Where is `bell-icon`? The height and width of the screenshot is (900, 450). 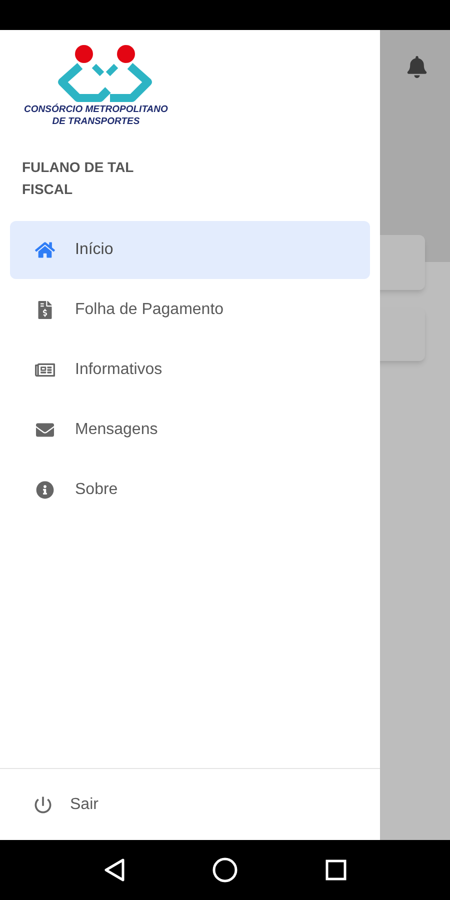 bell-icon is located at coordinates (417, 67).